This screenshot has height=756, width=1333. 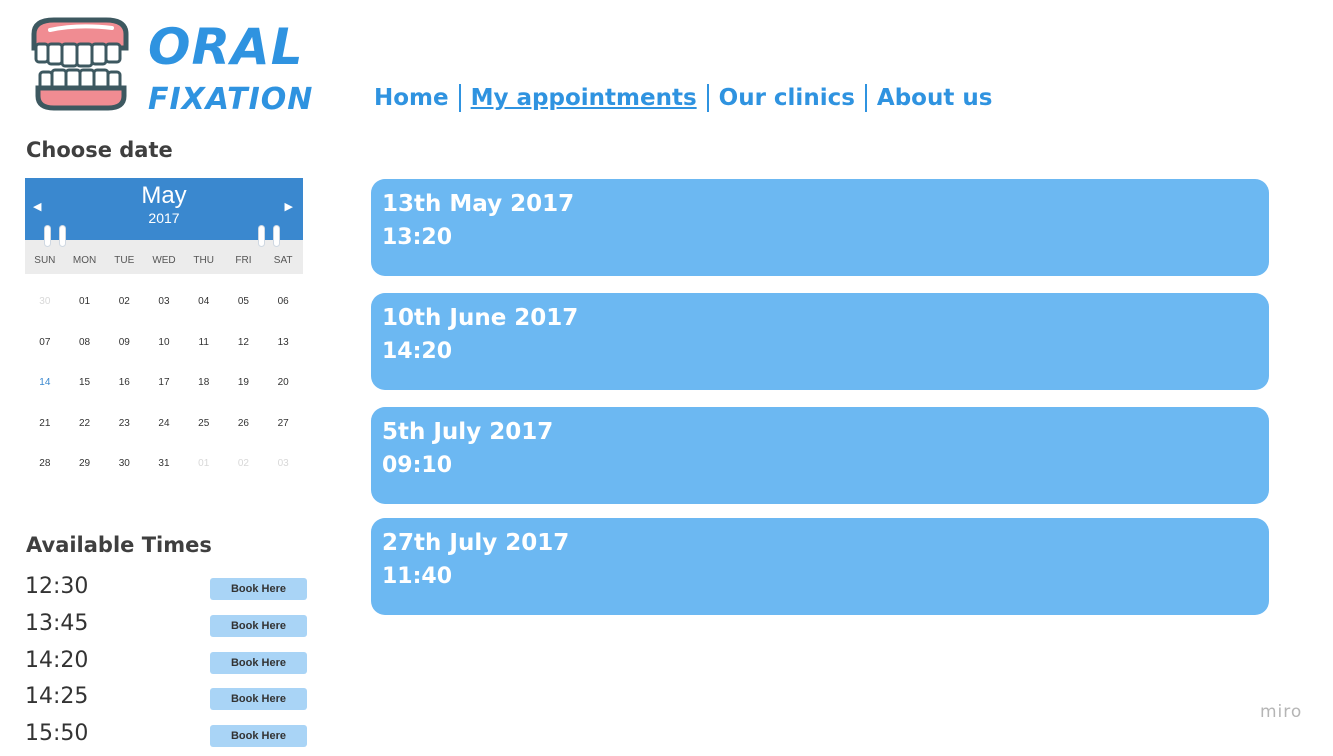 I want to click on weekday-label: MON, so click(x=84, y=260).